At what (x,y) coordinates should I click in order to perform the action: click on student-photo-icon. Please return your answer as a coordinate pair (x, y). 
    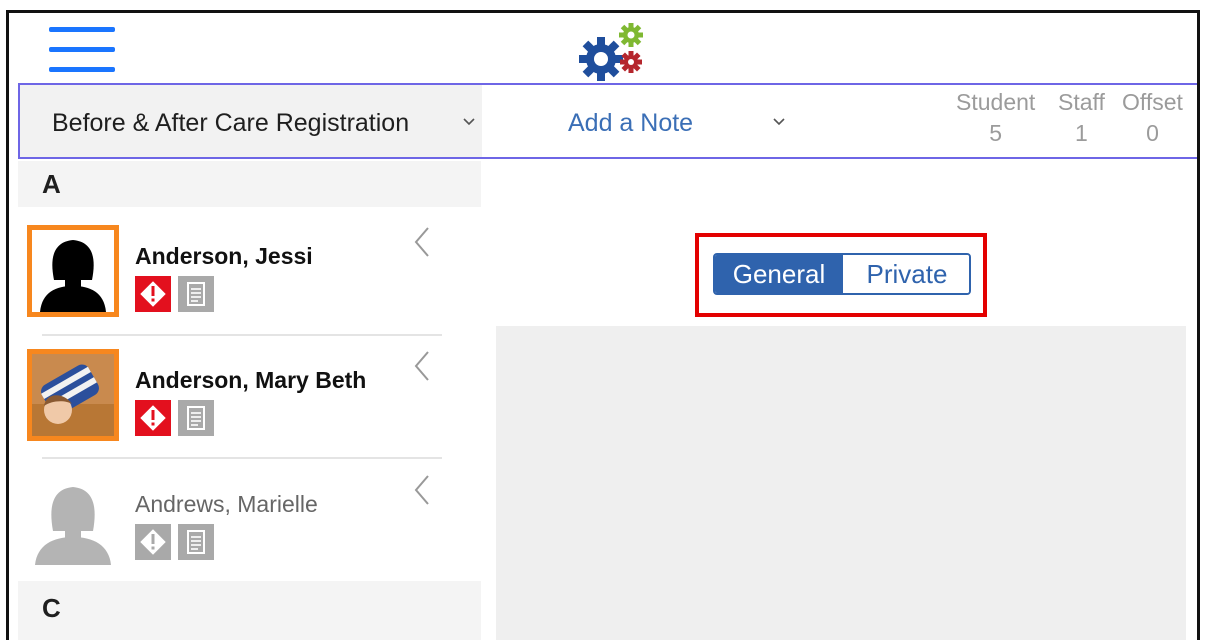
    Looking at the image, I should click on (73, 395).